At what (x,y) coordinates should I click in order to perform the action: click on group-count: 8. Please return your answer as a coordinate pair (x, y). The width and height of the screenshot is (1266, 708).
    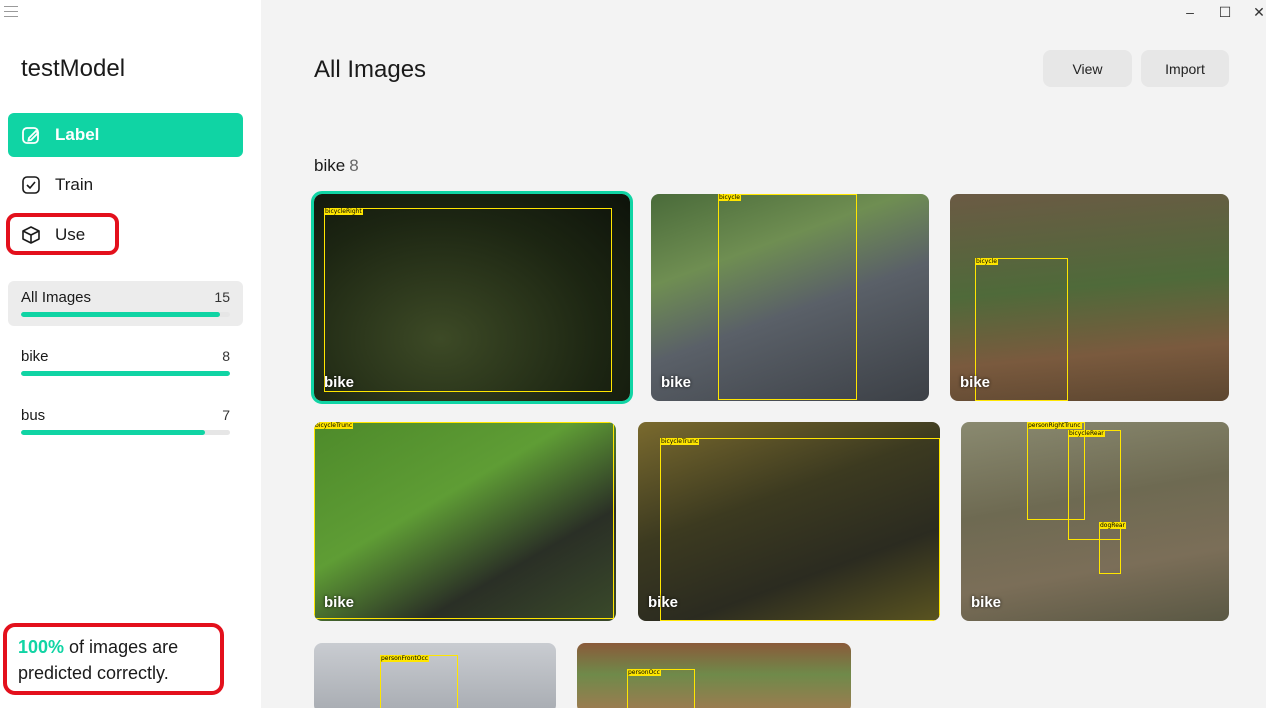
    Looking at the image, I should click on (354, 165).